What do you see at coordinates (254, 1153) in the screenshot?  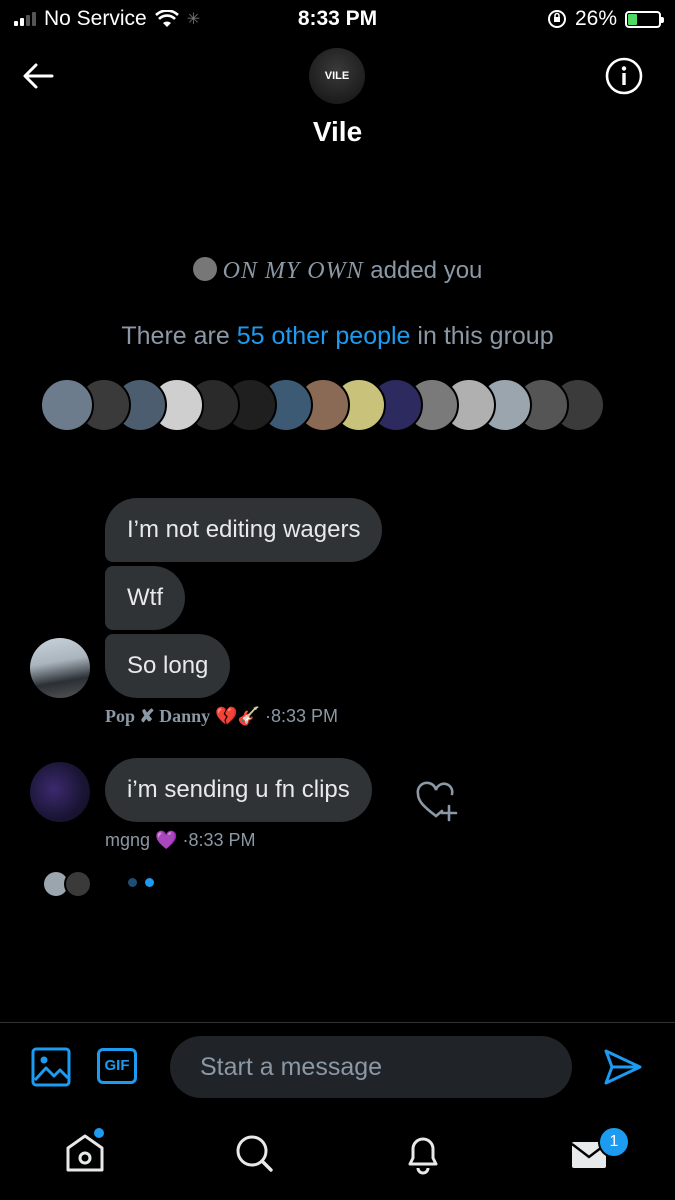 I see `search-icon` at bounding box center [254, 1153].